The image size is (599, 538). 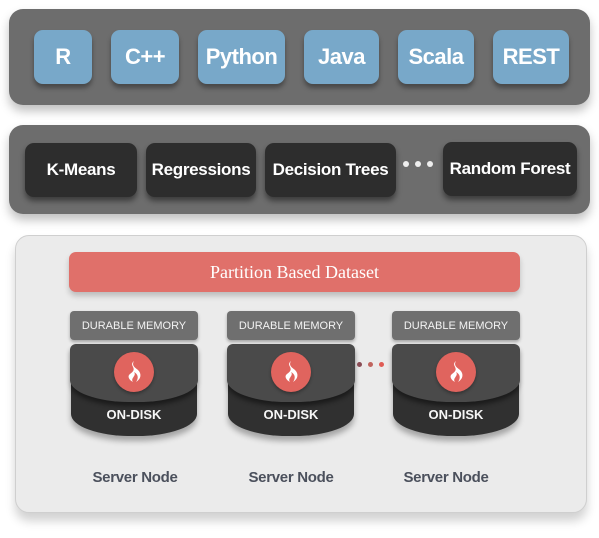 What do you see at coordinates (241, 57) in the screenshot?
I see `language-tile-python: Python` at bounding box center [241, 57].